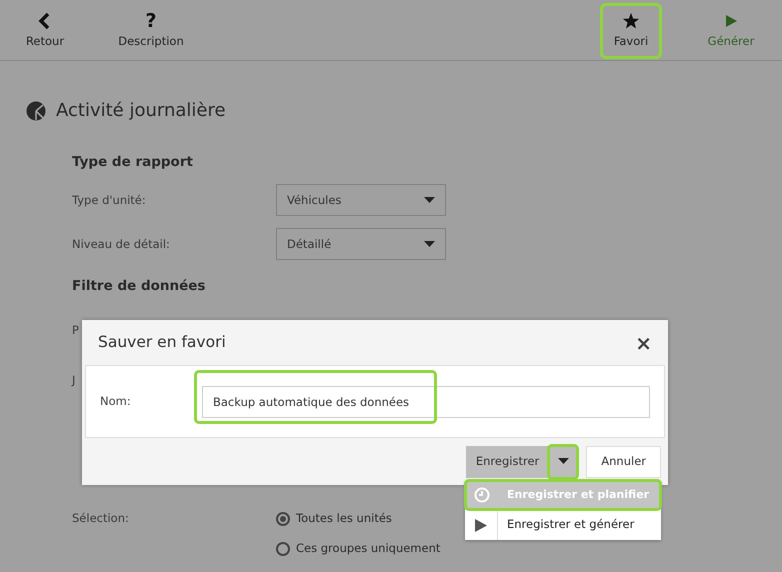  What do you see at coordinates (358, 549) in the screenshot?
I see `radio-option: Ces groupes uniquement` at bounding box center [358, 549].